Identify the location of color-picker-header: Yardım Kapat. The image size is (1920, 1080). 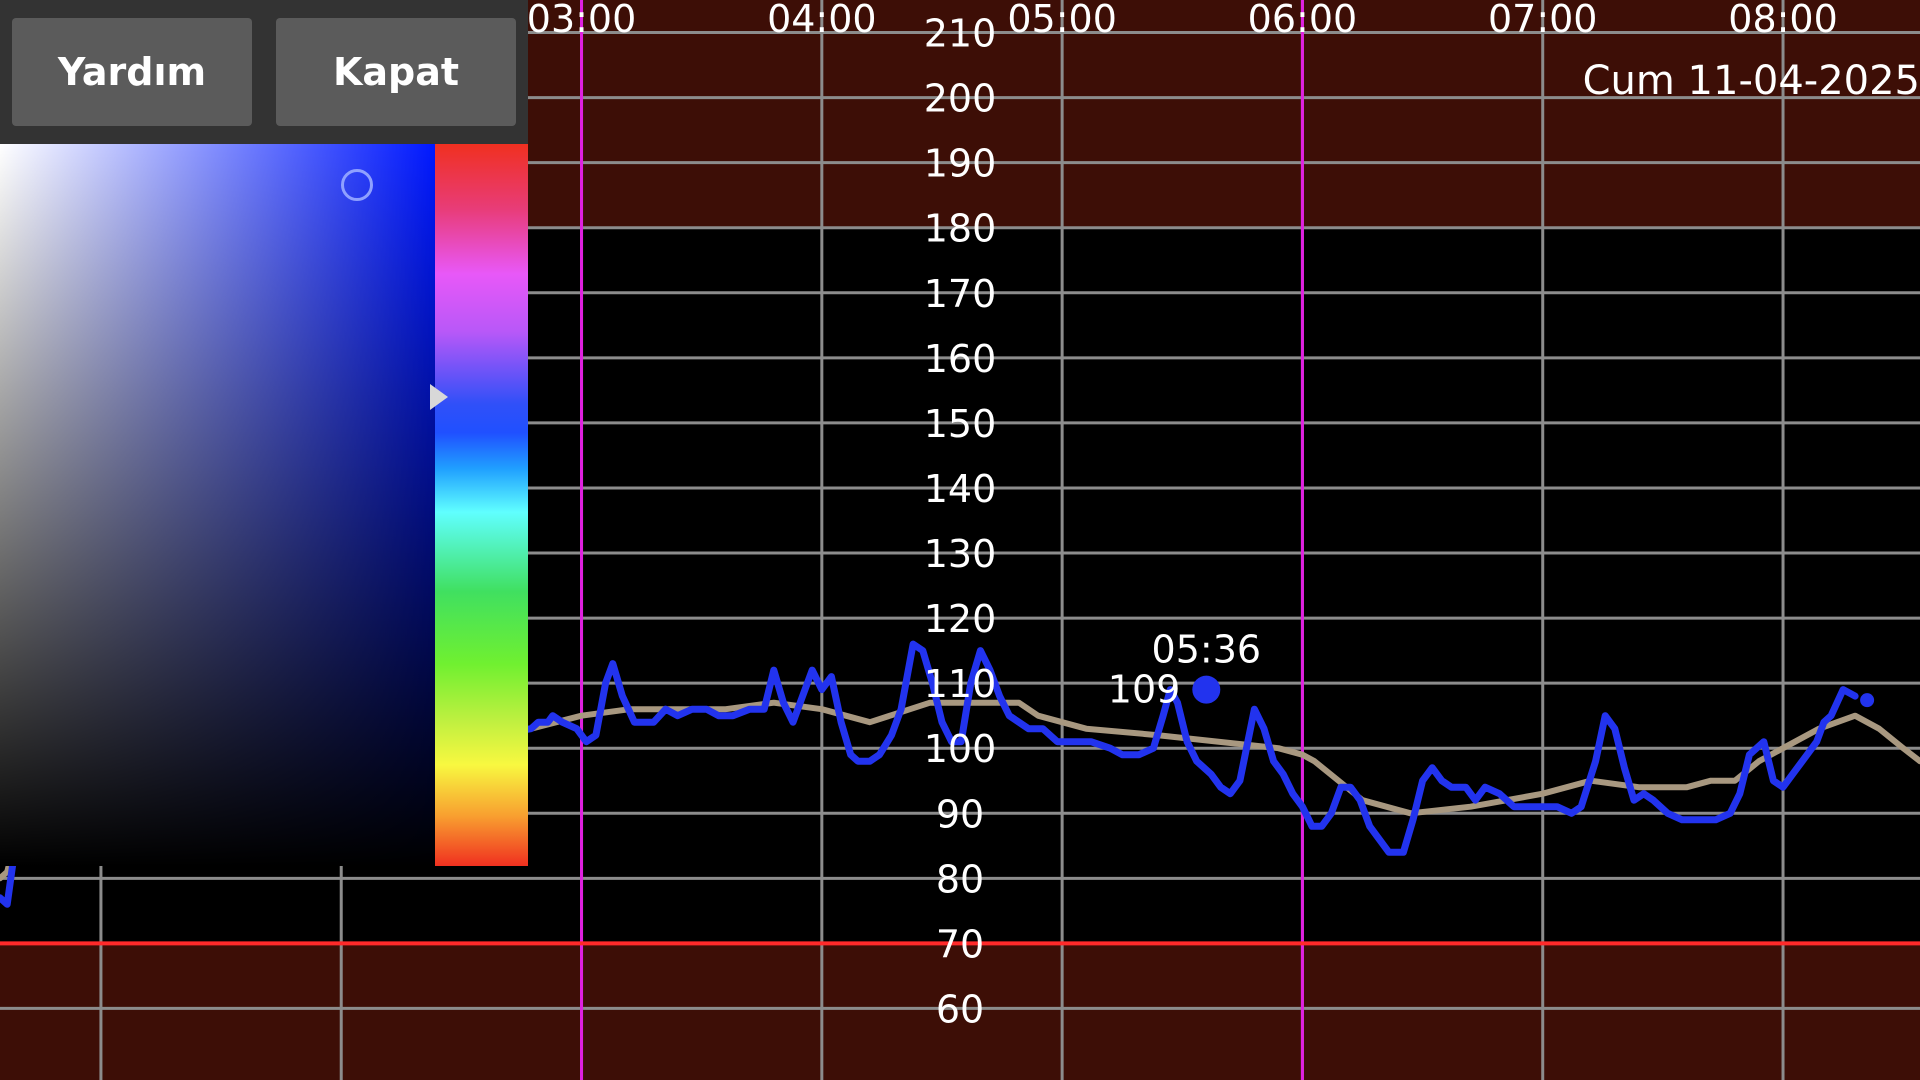
(264, 72).